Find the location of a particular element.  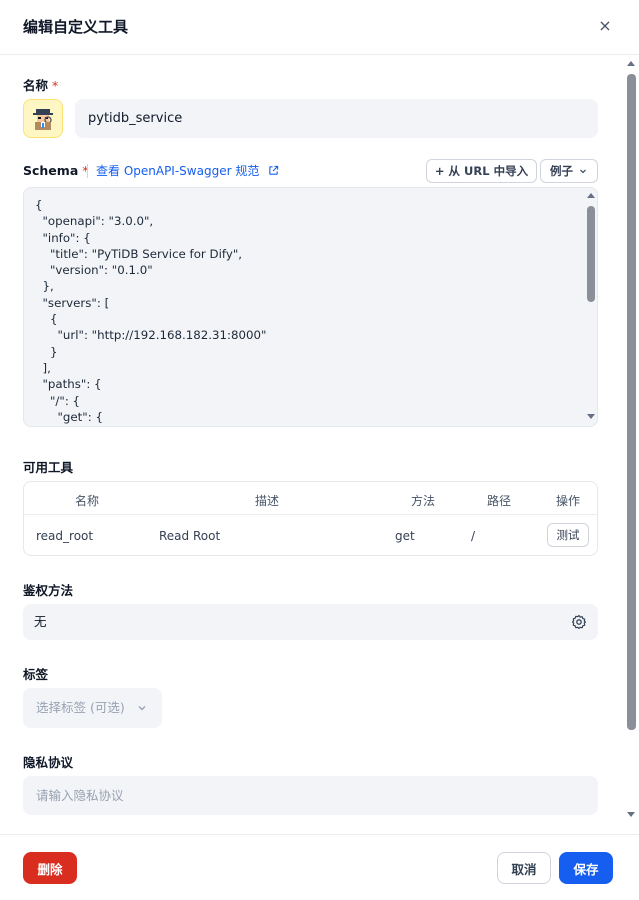

tool-name-input: pytidb_service is located at coordinates (336, 118).